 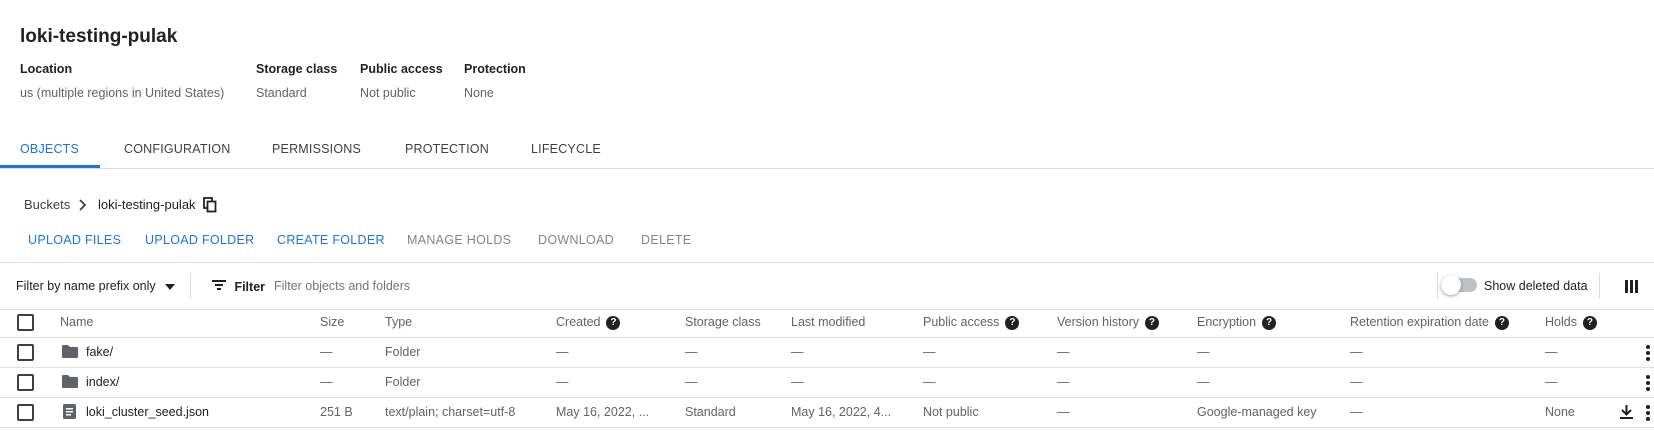 I want to click on breadcrumb-current: loki-testing-pulak, so click(x=147, y=204).